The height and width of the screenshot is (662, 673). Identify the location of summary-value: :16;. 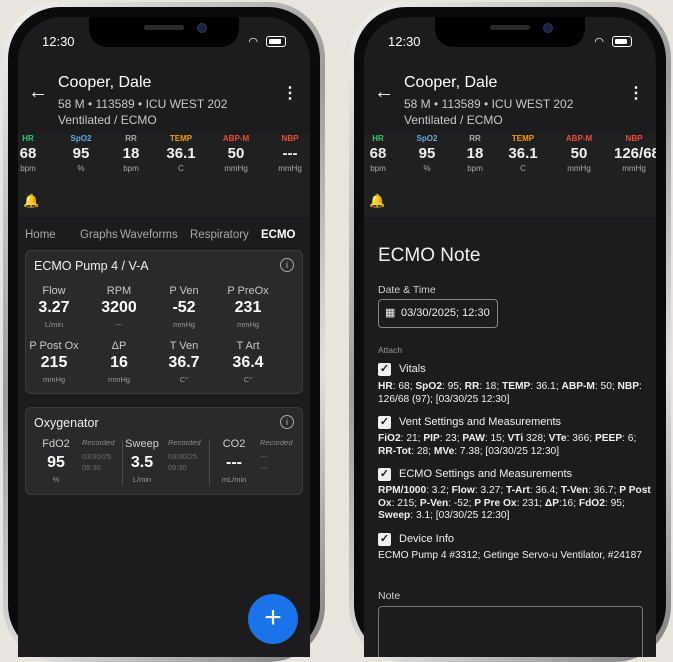
(569, 503).